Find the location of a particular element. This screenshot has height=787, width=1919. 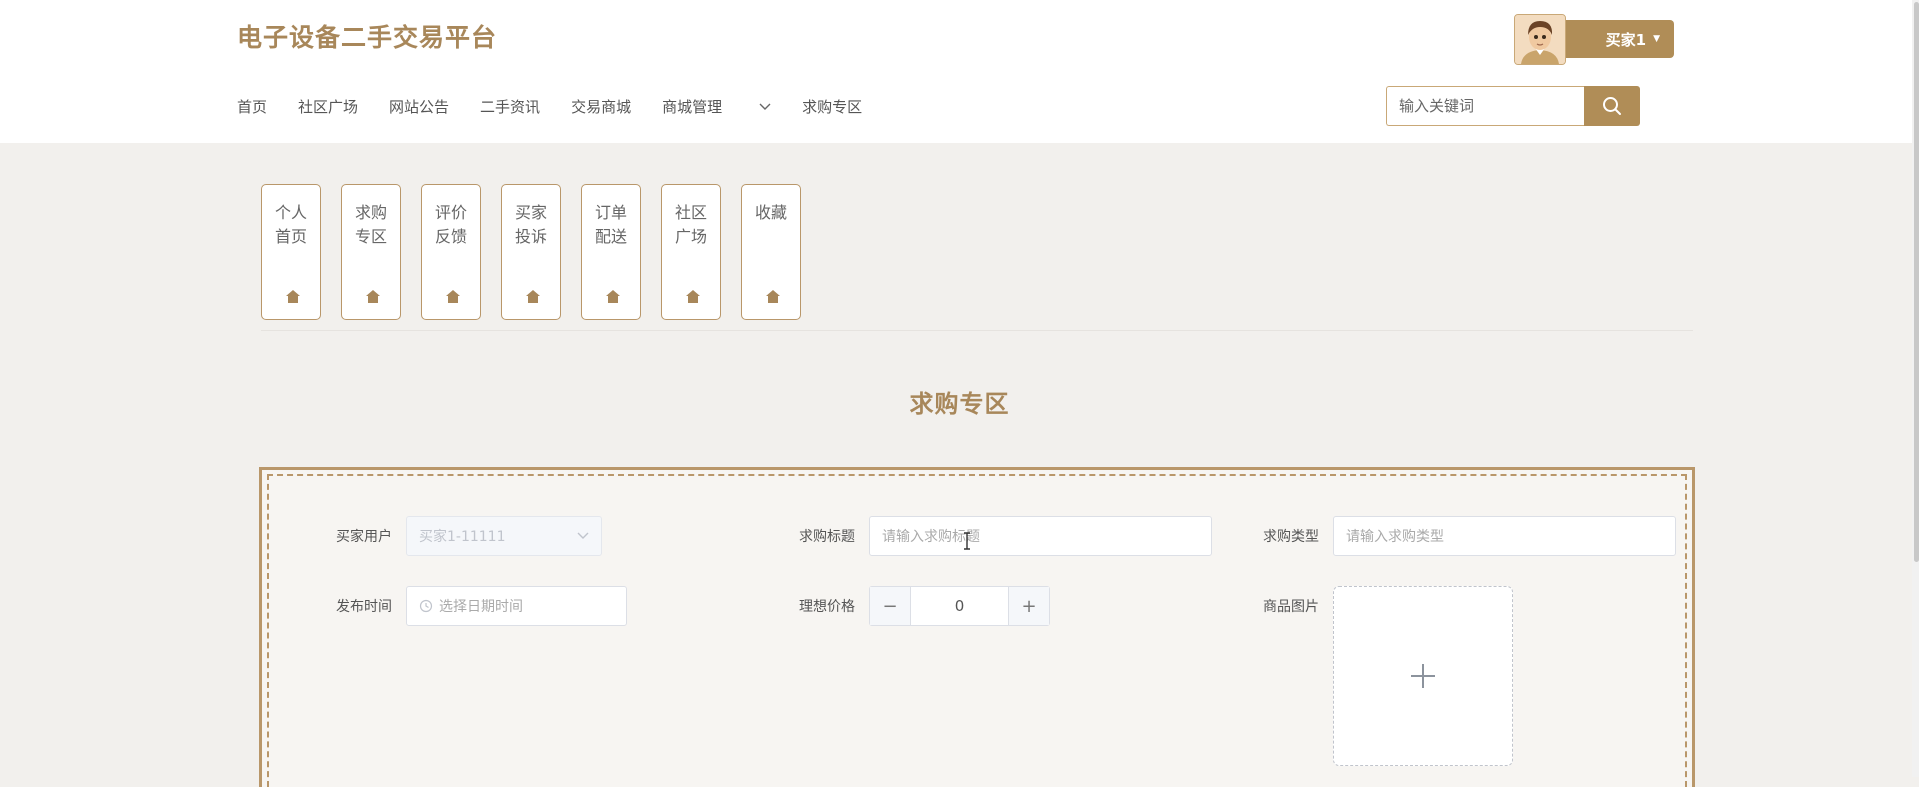

nav-item-home: 首页 is located at coordinates (252, 106).